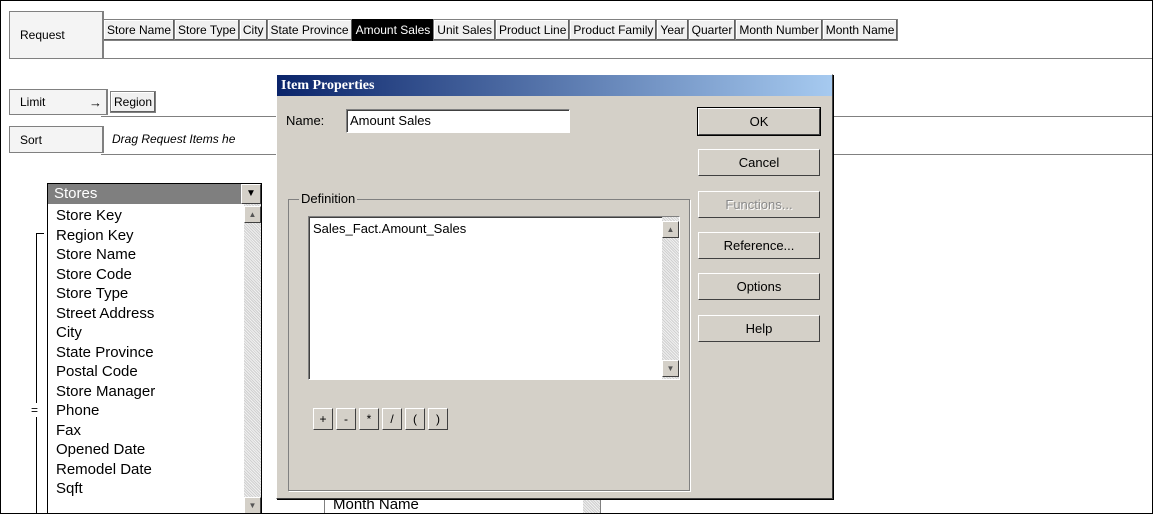  What do you see at coordinates (148, 372) in the screenshot?
I see `list-item: Postal Code` at bounding box center [148, 372].